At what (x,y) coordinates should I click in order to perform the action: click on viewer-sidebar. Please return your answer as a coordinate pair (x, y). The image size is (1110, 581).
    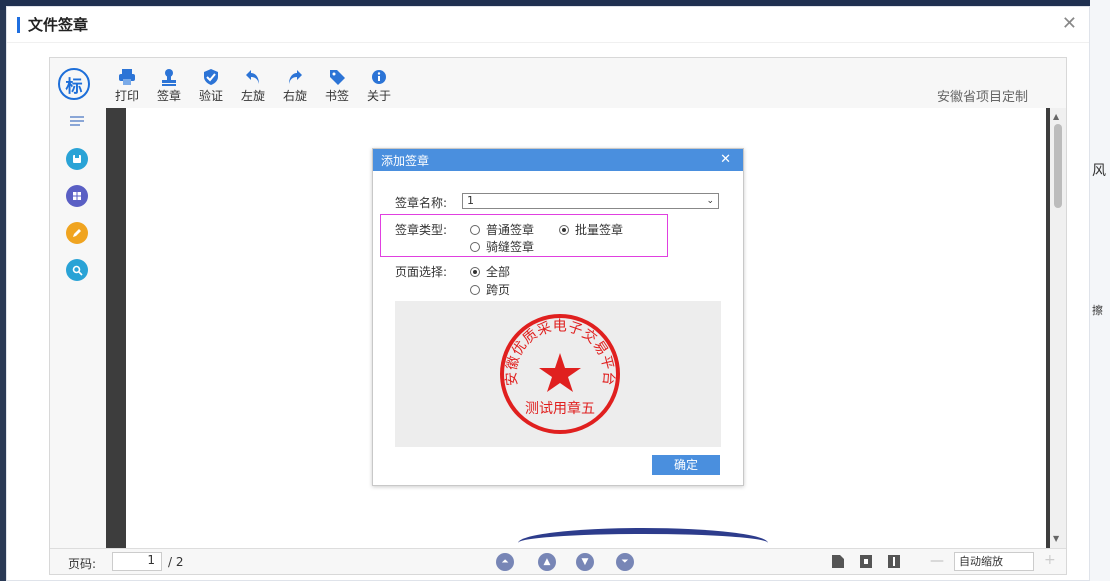
    Looking at the image, I should click on (78, 328).